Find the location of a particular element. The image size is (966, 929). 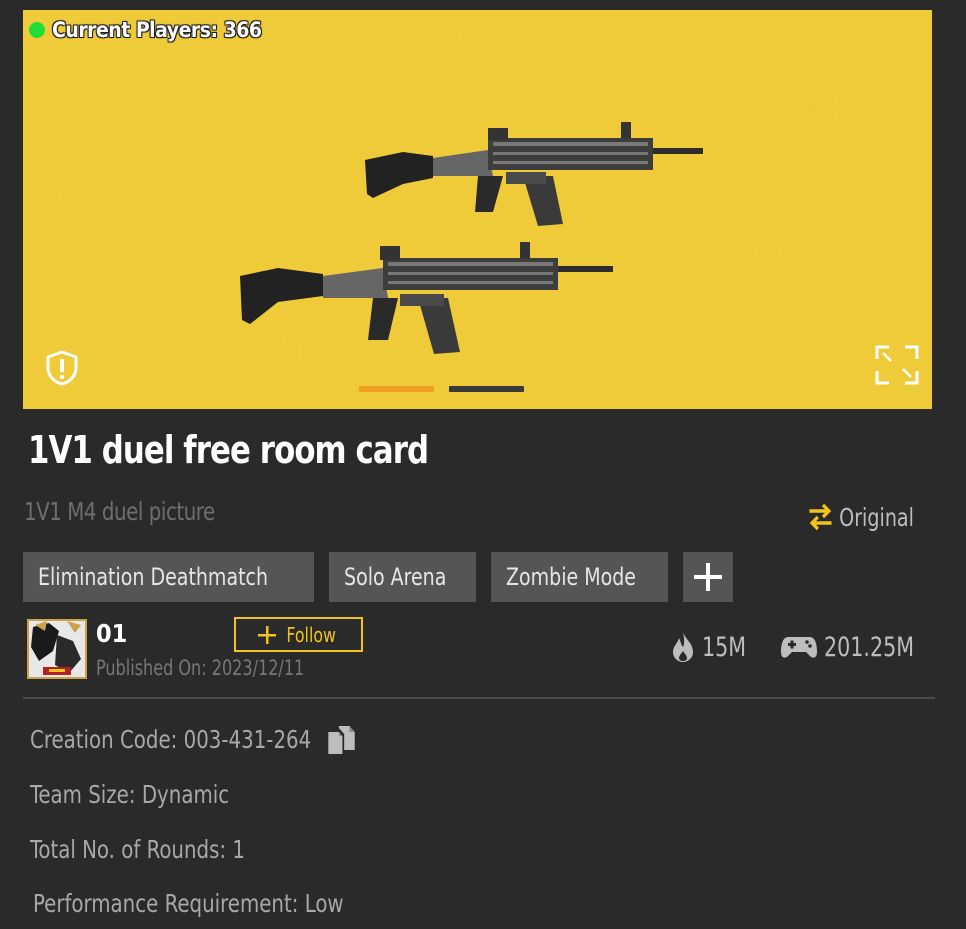

creation-code: Creation Code: 003-431-264 is located at coordinates (171, 739).